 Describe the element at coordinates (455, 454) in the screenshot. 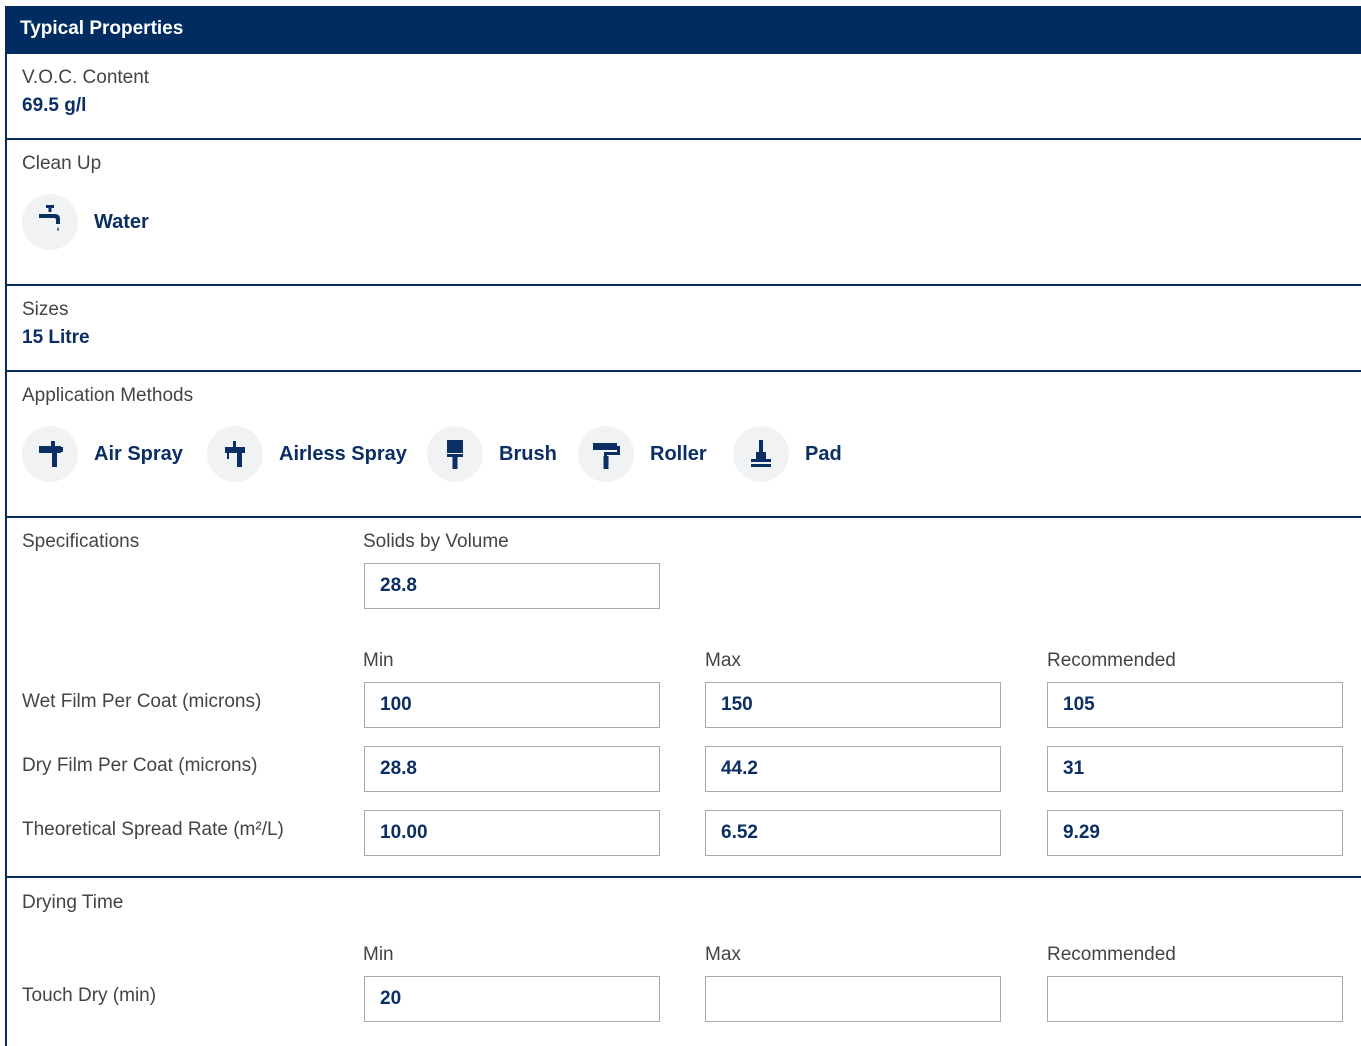

I see `brush-icon` at that location.